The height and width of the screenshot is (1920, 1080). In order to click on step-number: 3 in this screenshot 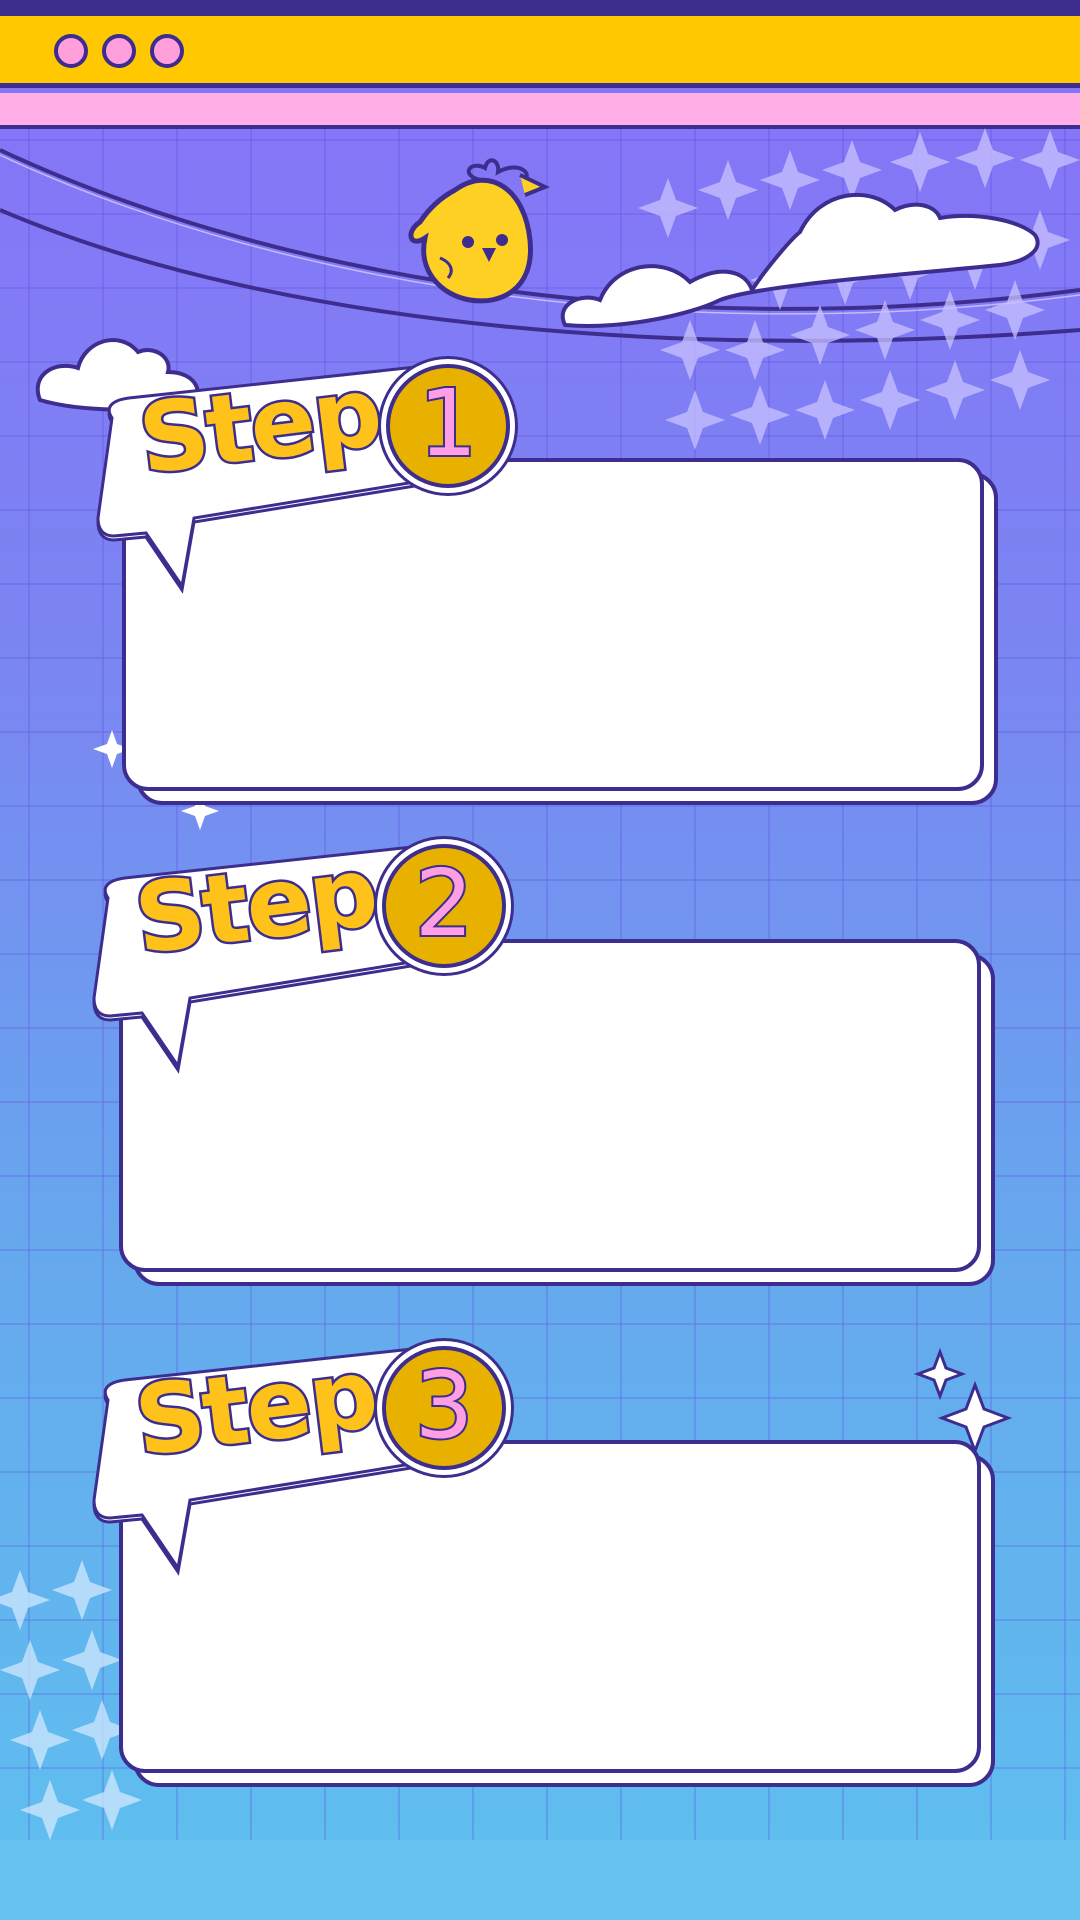, I will do `click(444, 1405)`.